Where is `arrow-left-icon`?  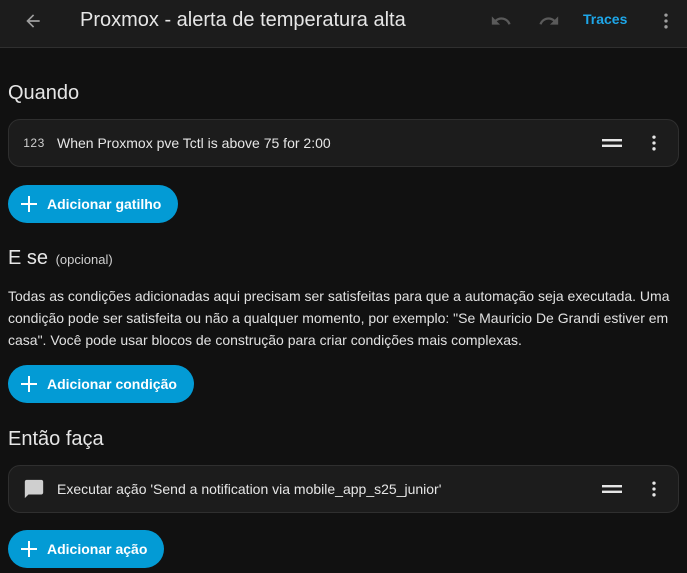 arrow-left-icon is located at coordinates (33, 21).